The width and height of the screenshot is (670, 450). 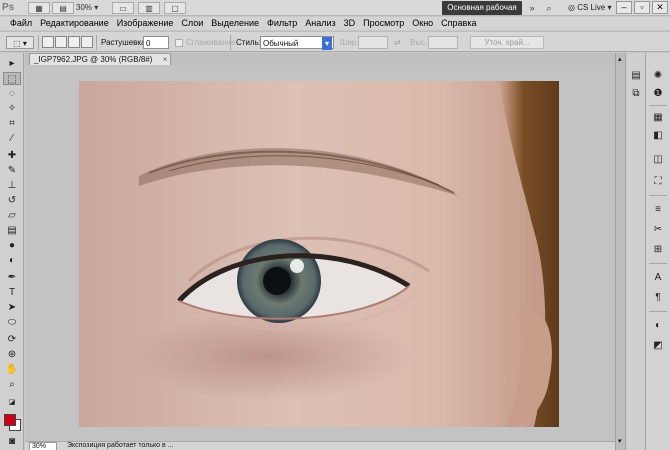 What do you see at coordinates (12, 155) in the screenshot?
I see `healing-brush-tool-icon: ✚` at bounding box center [12, 155].